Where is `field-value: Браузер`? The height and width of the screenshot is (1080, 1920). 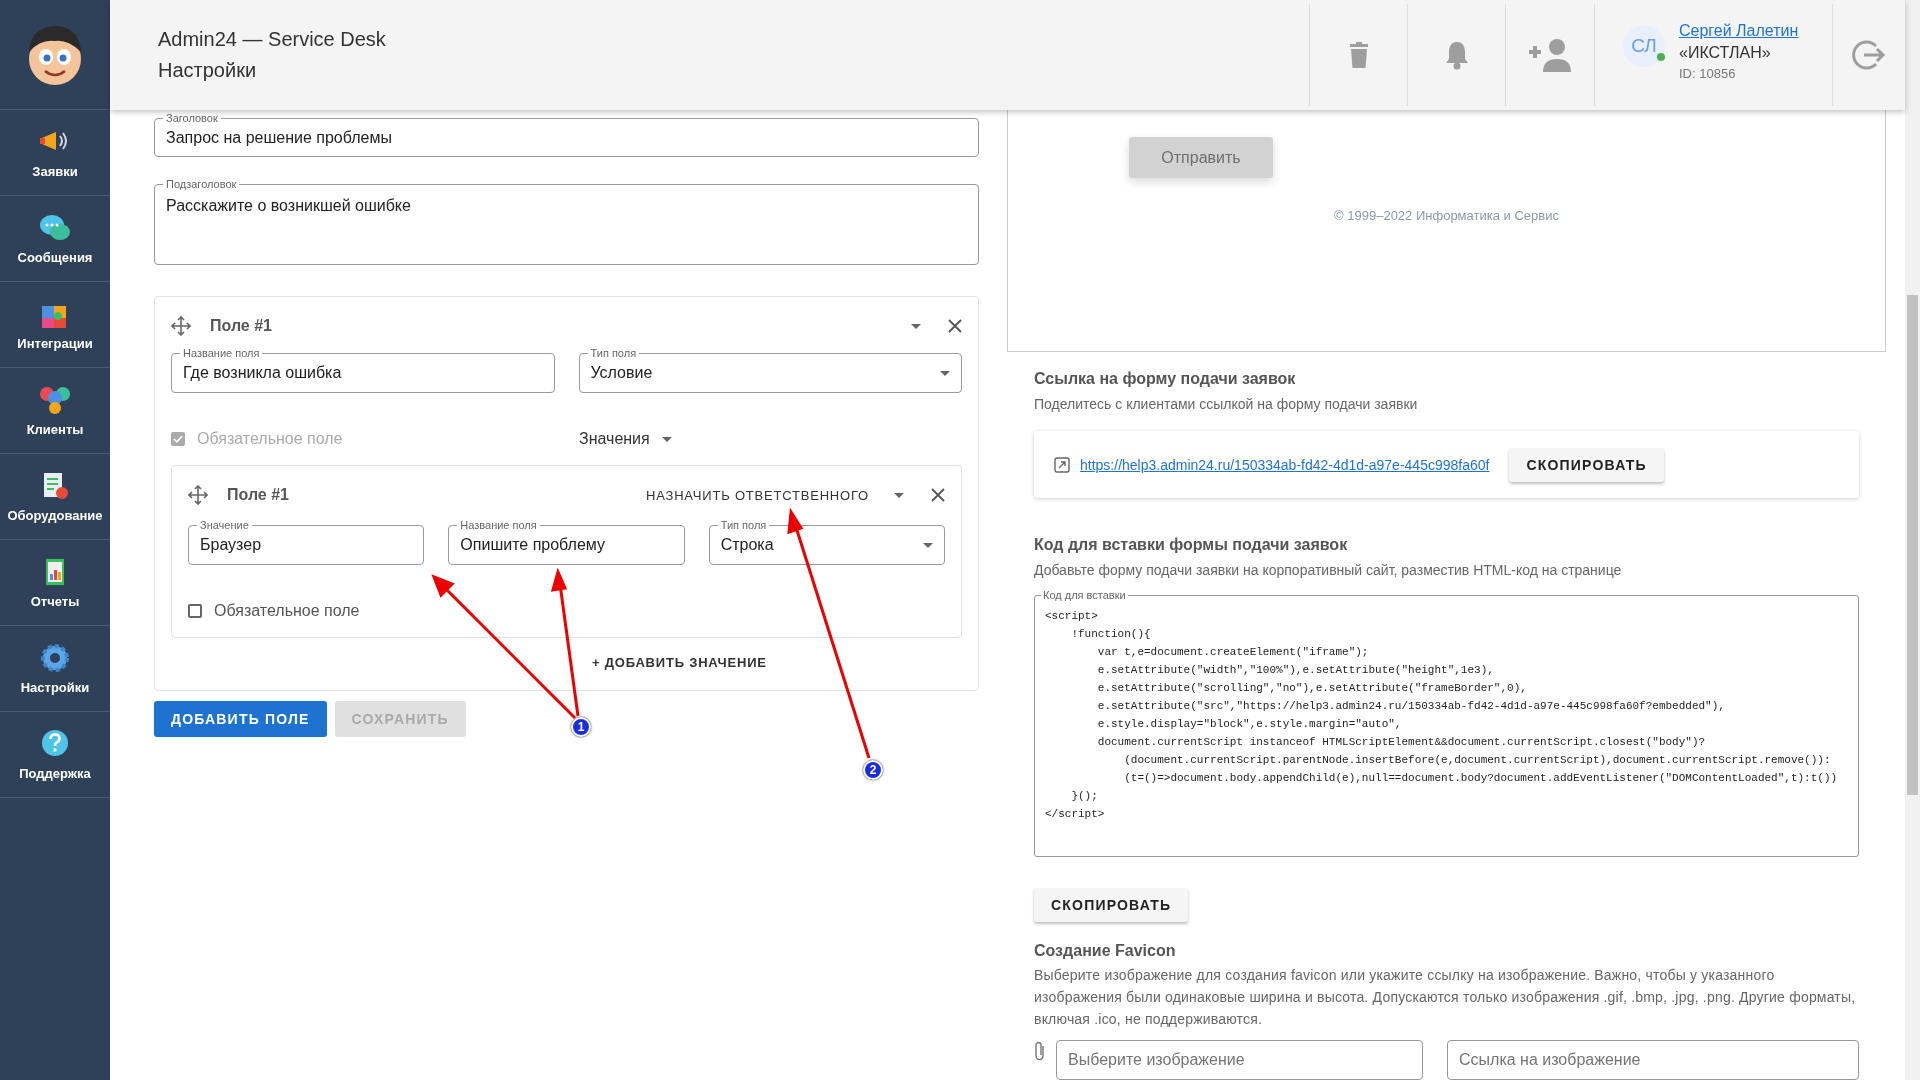
field-value: Браузер is located at coordinates (231, 545).